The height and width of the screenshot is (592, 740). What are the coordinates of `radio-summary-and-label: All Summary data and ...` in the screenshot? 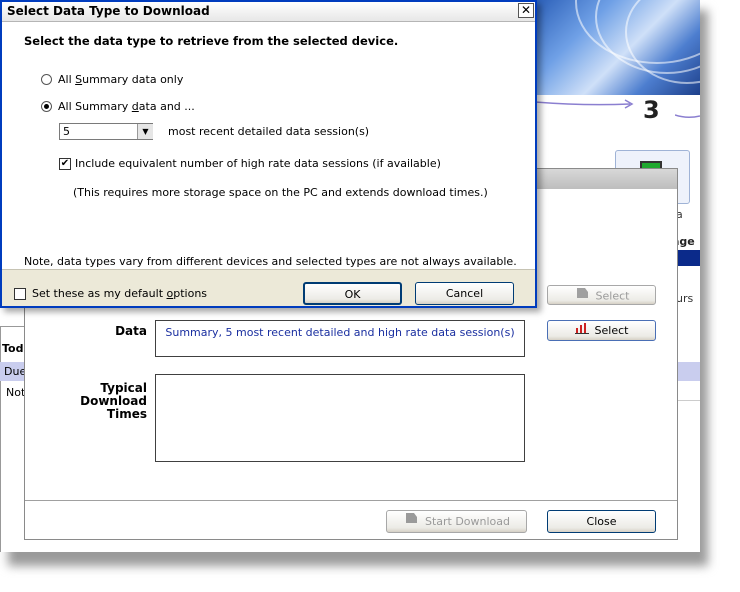 It's located at (126, 106).